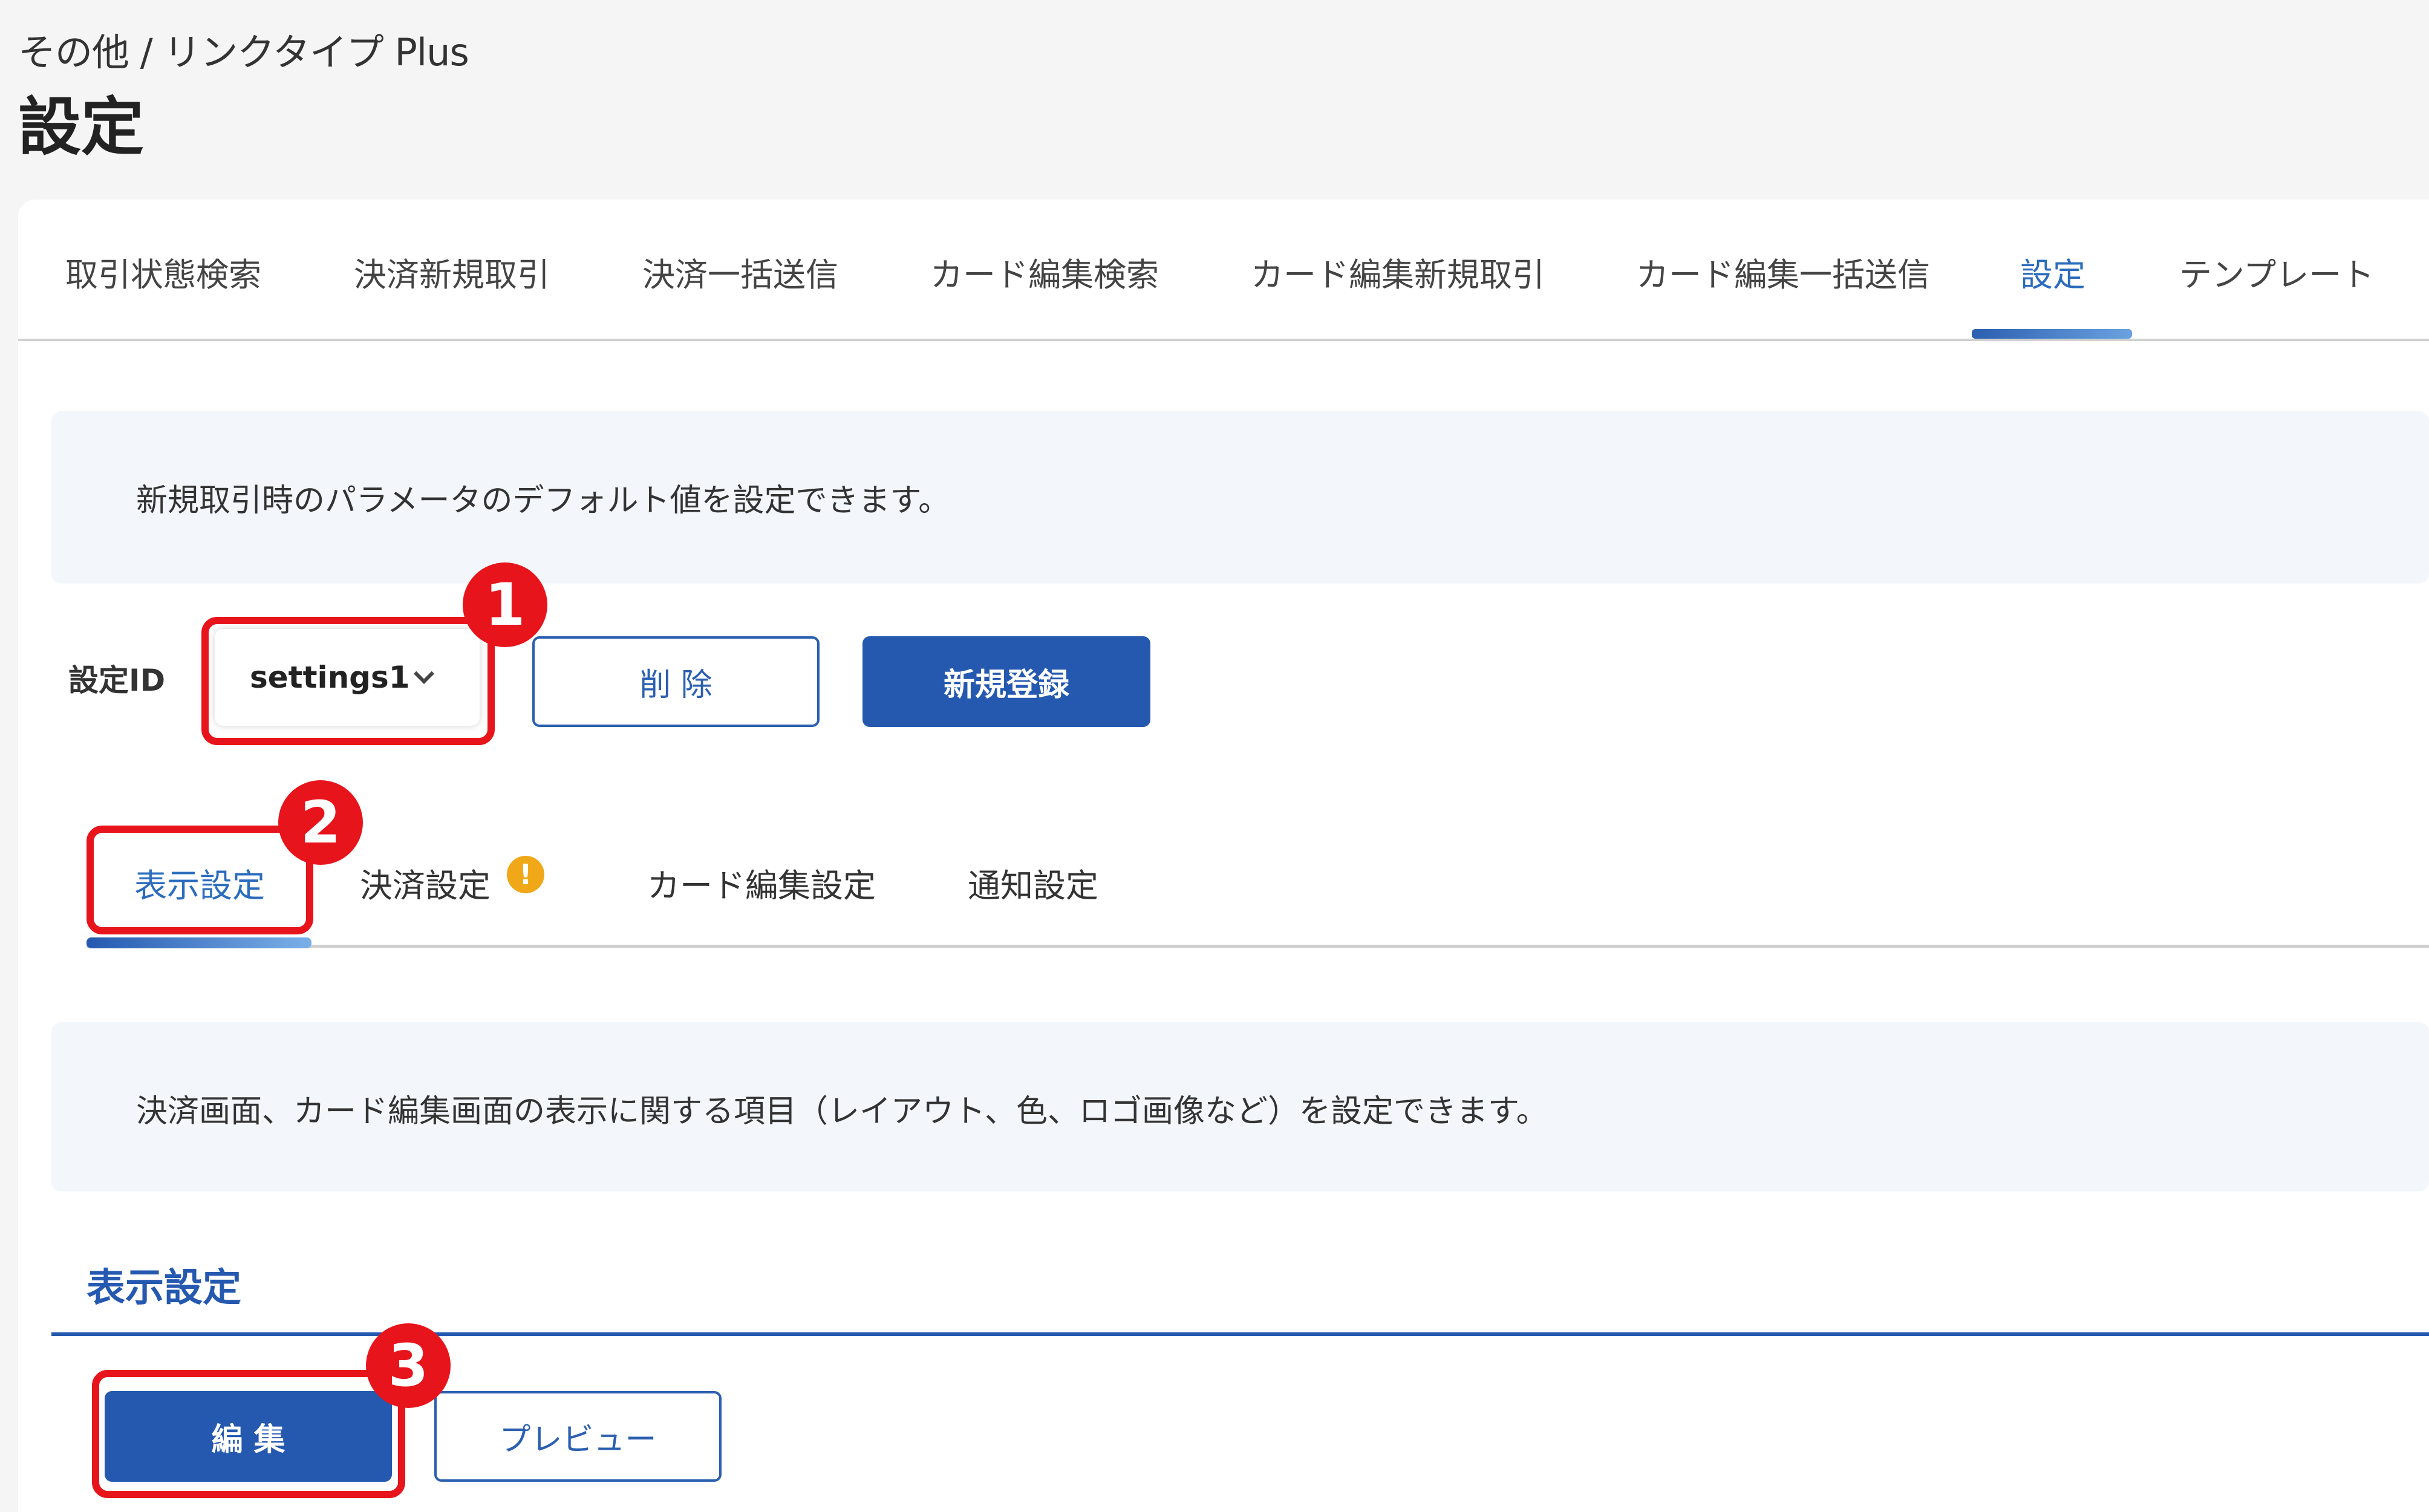 The image size is (2429, 1512). What do you see at coordinates (525, 874) in the screenshot?
I see `warning-icon: !` at bounding box center [525, 874].